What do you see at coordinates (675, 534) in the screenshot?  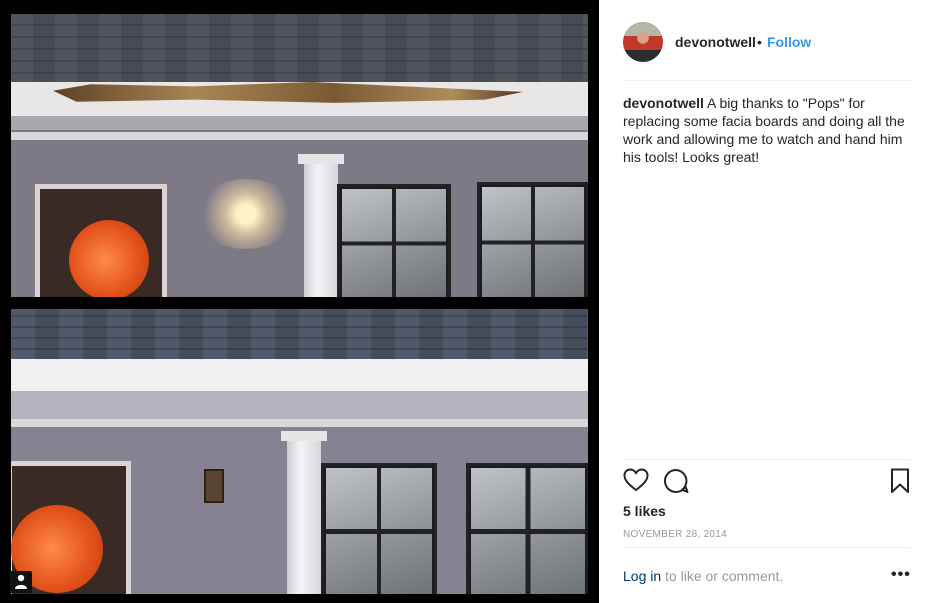 I see `post-date: NOVEMBER 28, 2014` at bounding box center [675, 534].